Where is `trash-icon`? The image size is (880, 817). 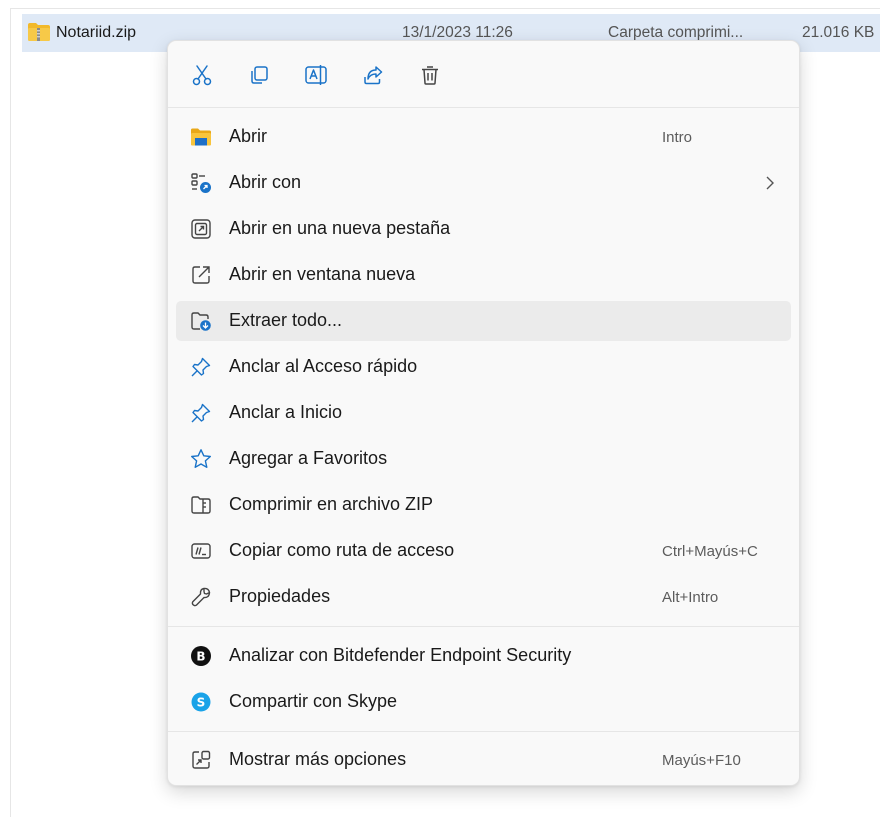
trash-icon is located at coordinates (430, 75).